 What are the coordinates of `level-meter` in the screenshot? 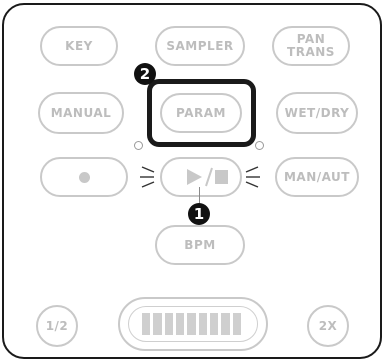 It's located at (193, 324).